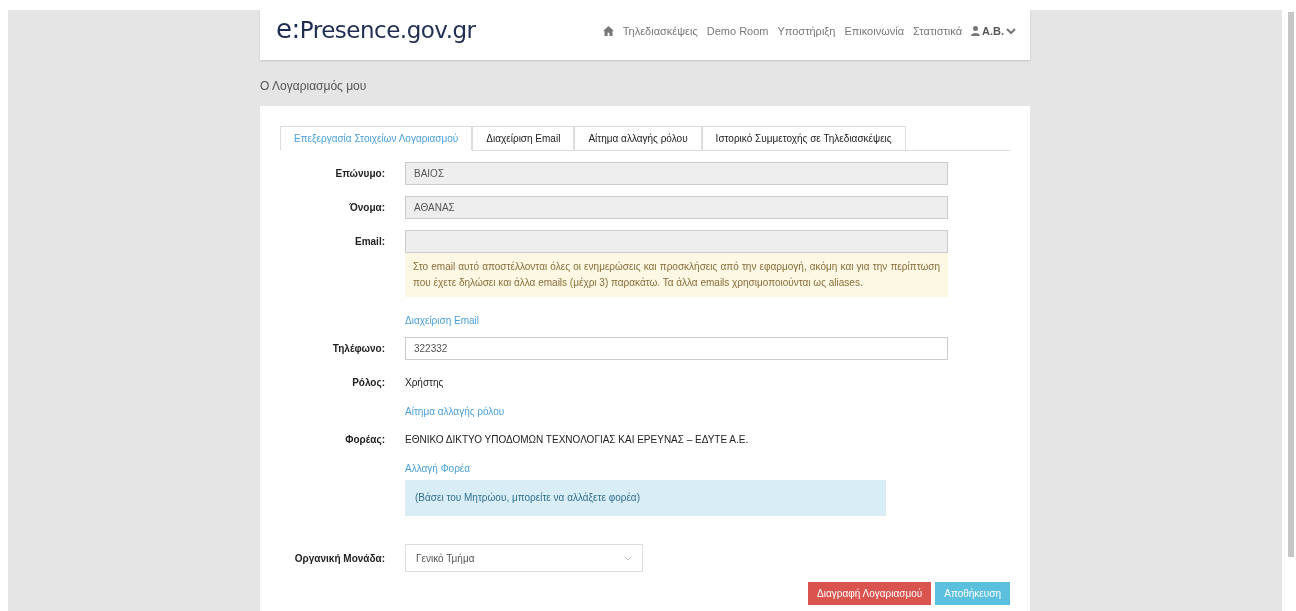 The image size is (1296, 611). I want to click on user-menu: A.B., so click(993, 31).